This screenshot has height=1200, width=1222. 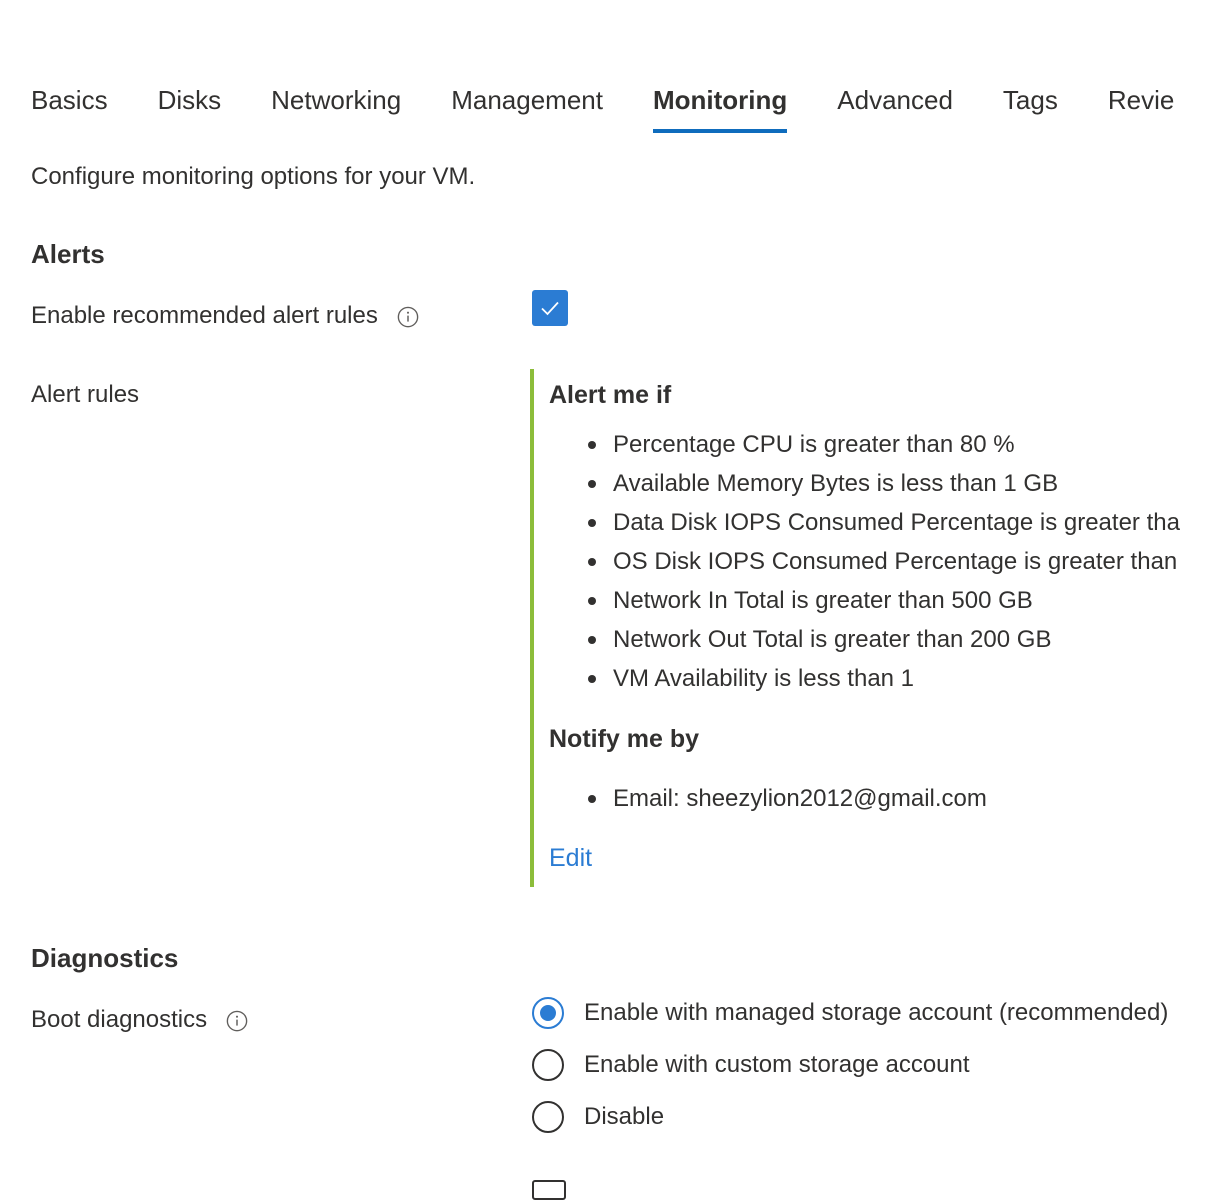 I want to click on tab-monitoring: Monitoring, so click(x=720, y=108).